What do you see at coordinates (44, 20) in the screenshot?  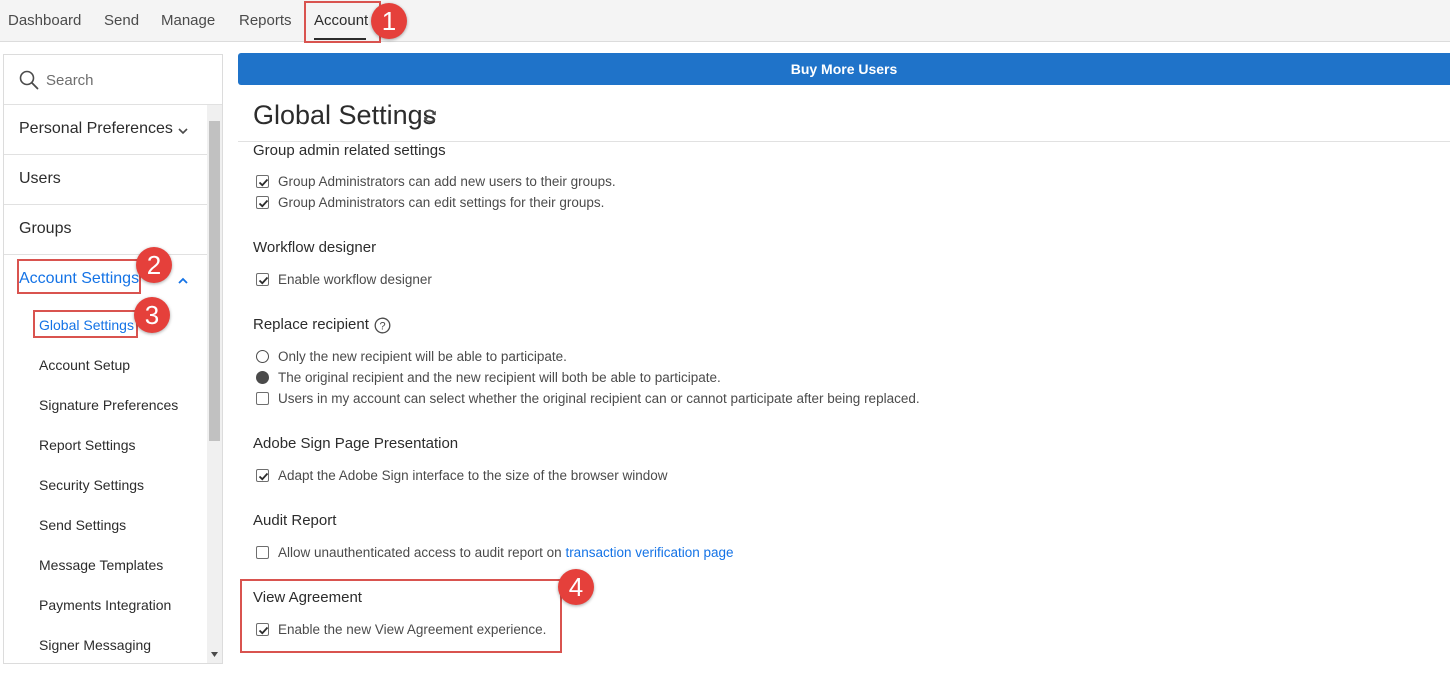 I see `tab-dashboard: Dashboard` at bounding box center [44, 20].